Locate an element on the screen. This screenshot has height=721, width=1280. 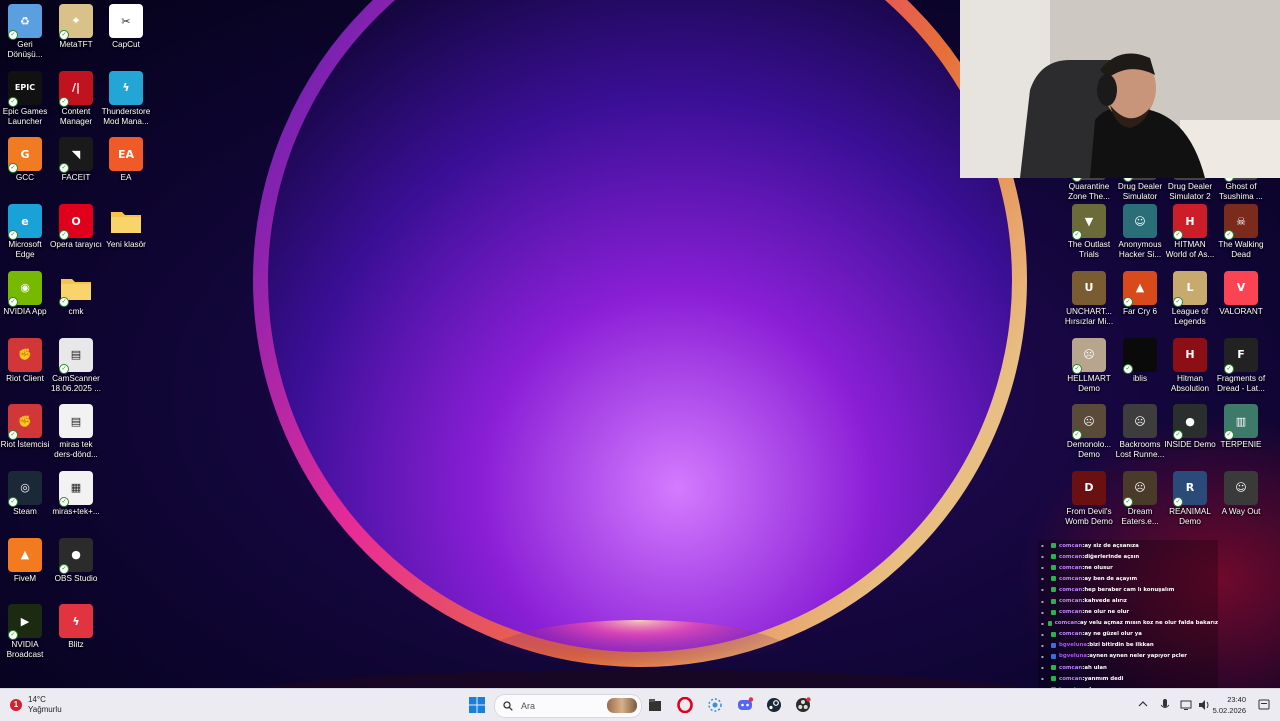
desktop-icon-terpenie: ▥ ✓ TERPENIE is located at coordinates (1241, 427).